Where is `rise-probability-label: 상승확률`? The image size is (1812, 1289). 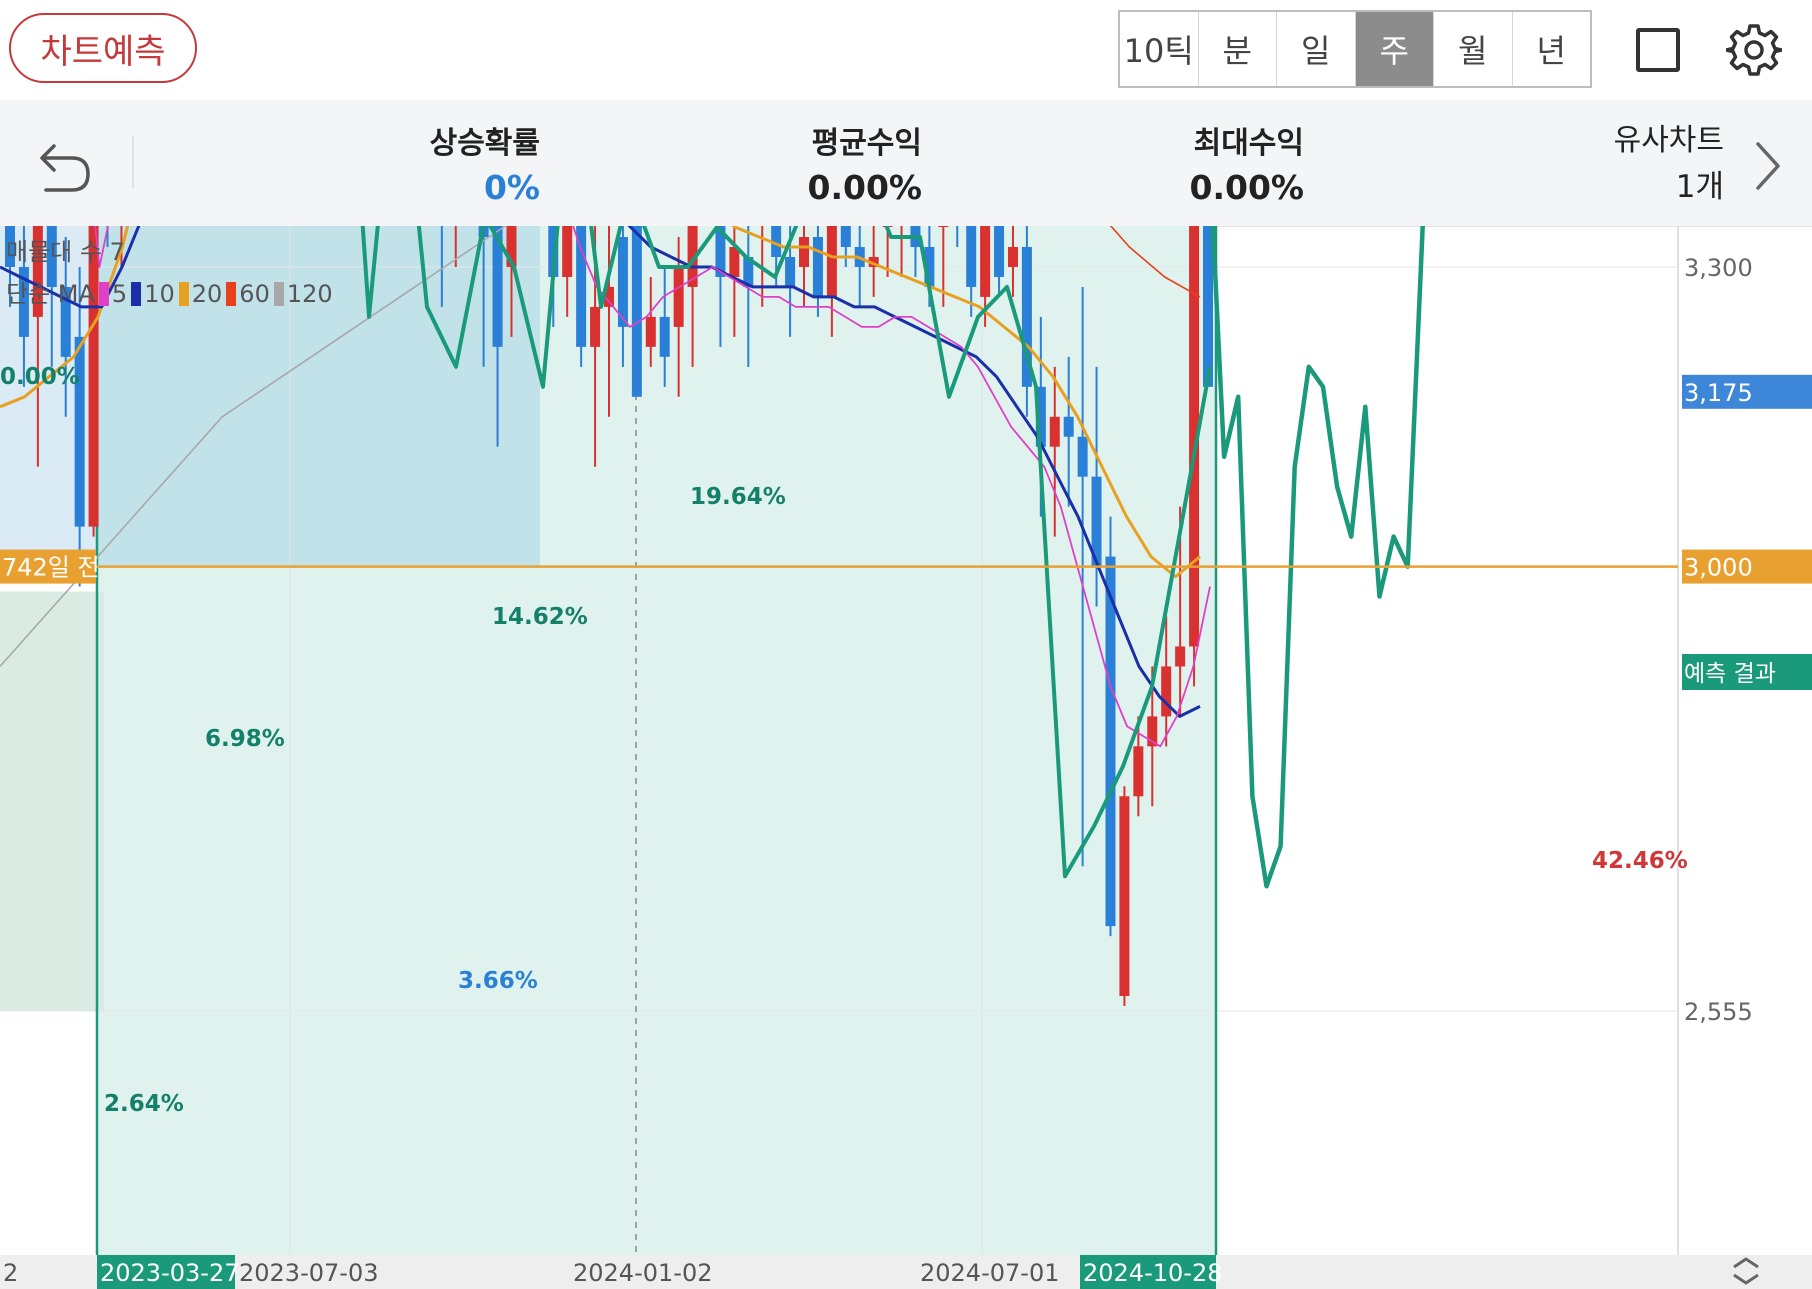 rise-probability-label: 상승확률 is located at coordinates (484, 143).